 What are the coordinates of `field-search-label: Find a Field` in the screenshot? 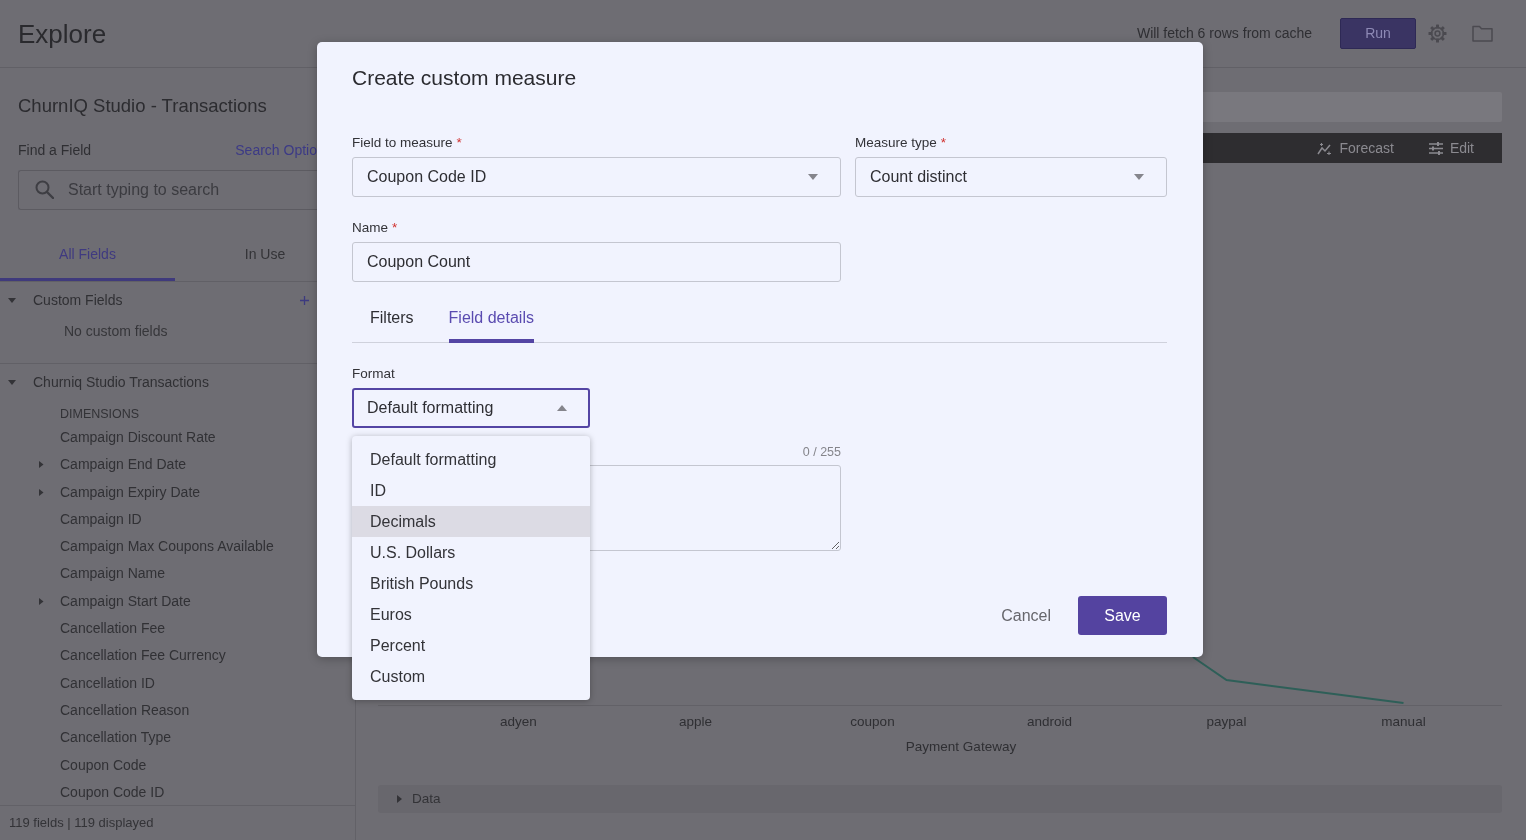 It's located at (55, 150).